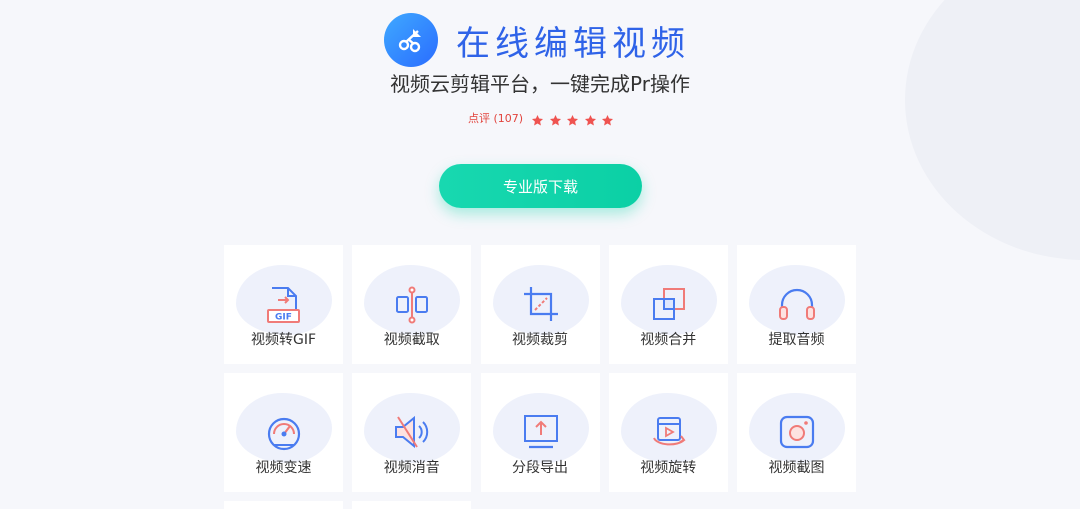 This screenshot has width=1080, height=509. I want to click on tool-tile: 视频合并, so click(668, 304).